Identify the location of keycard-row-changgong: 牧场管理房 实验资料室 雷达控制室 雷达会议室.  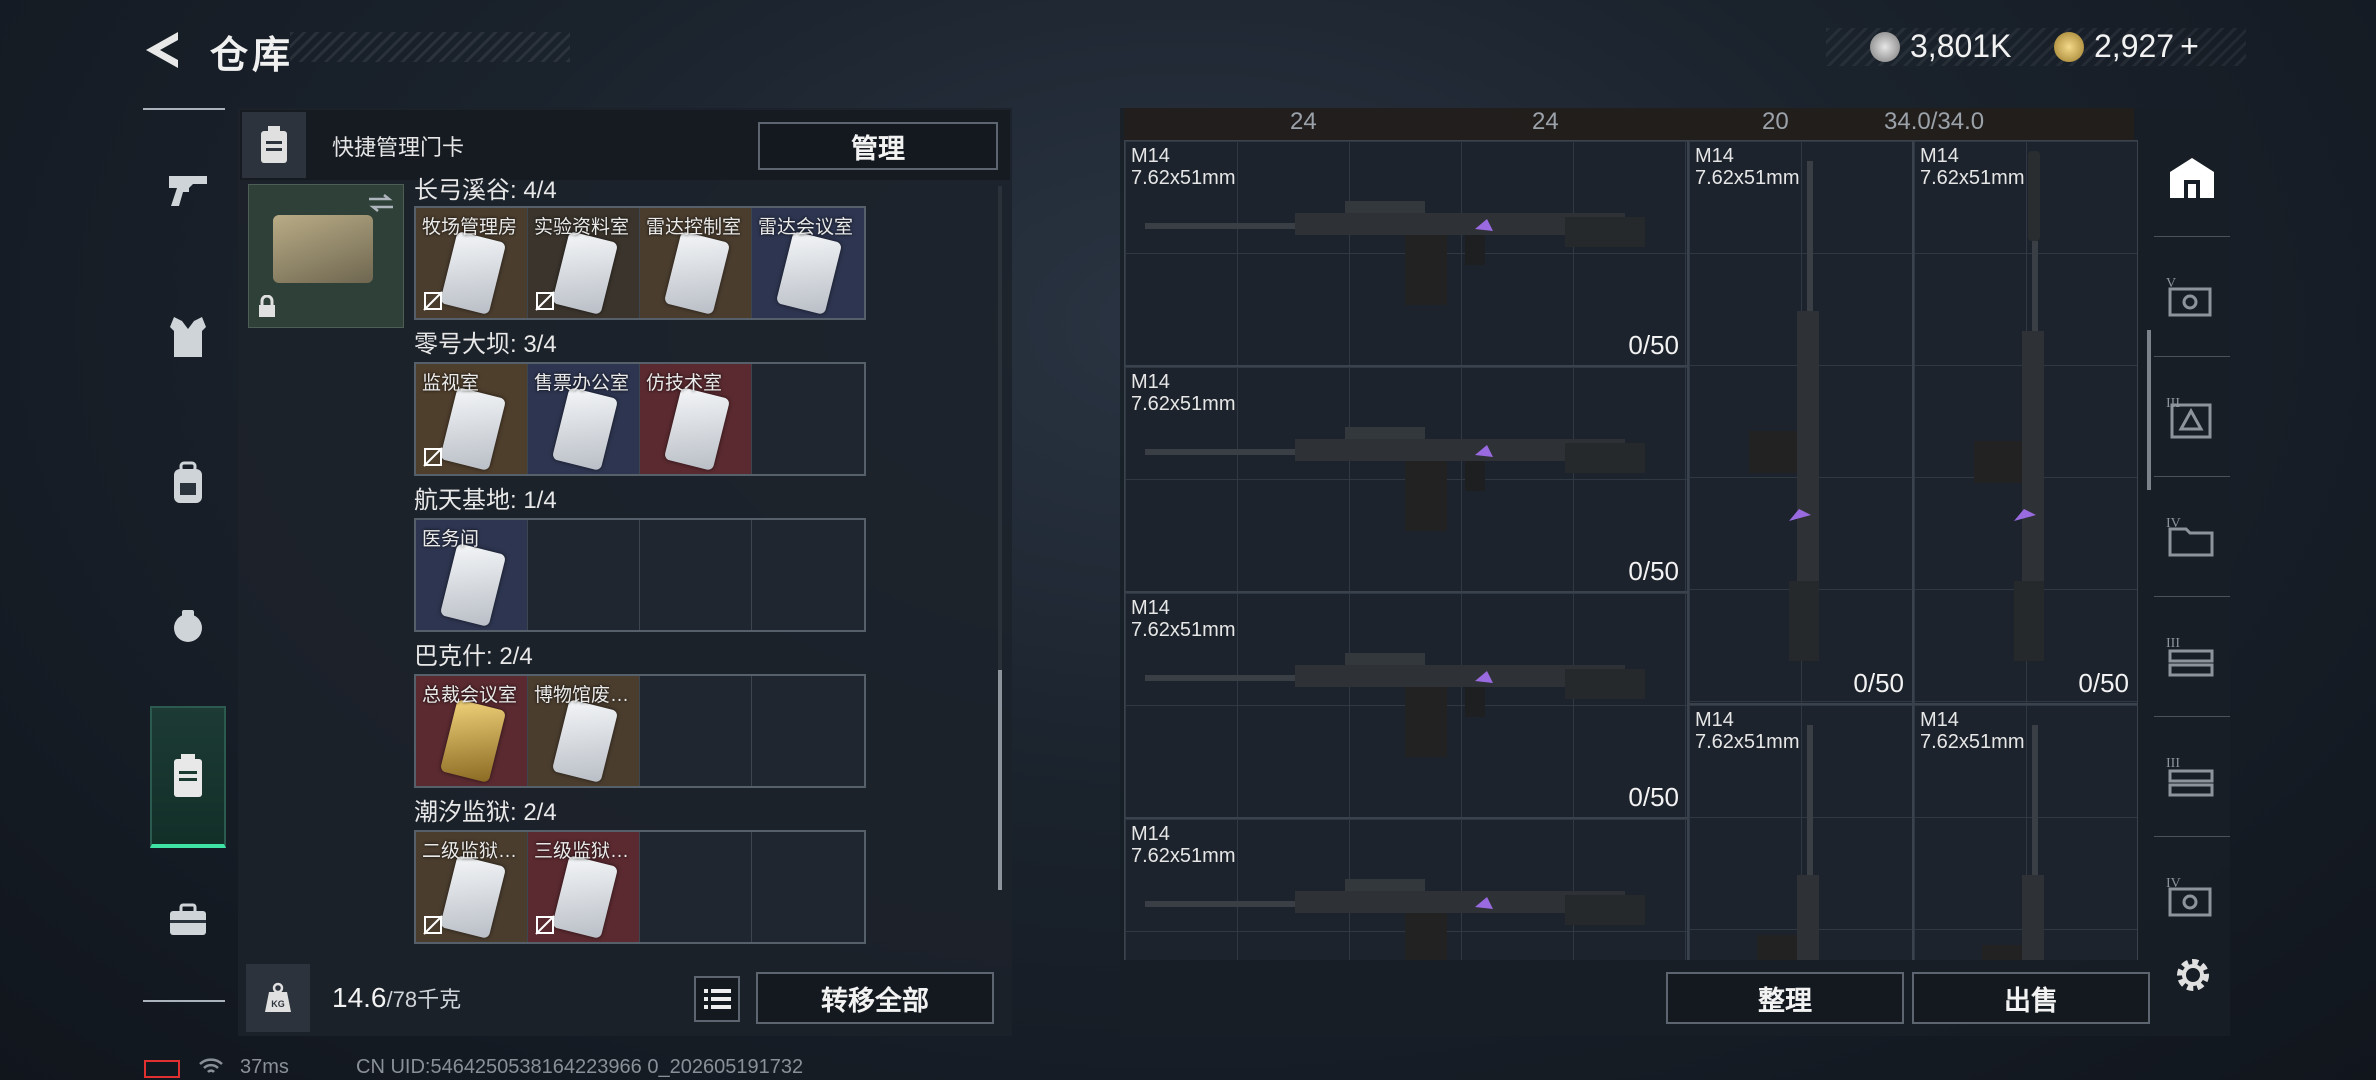
(640, 263).